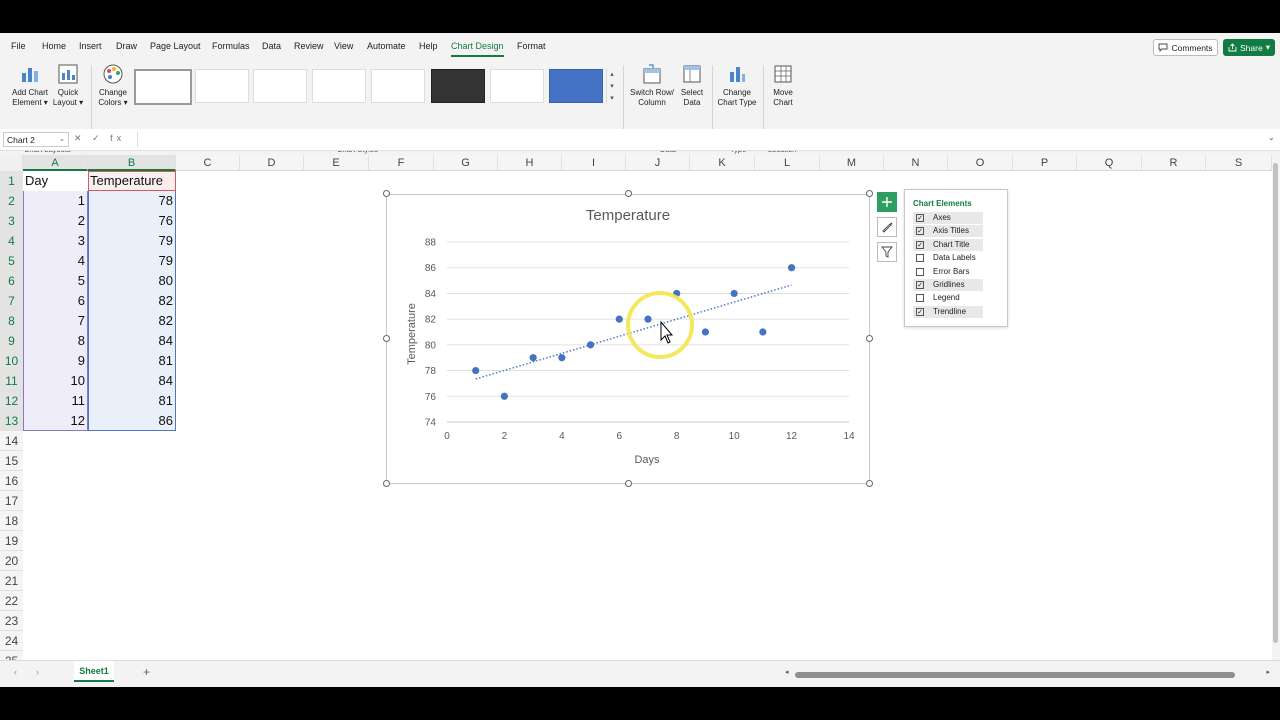 The width and height of the screenshot is (1280, 720). What do you see at coordinates (11, 421) in the screenshot?
I see `row-header: 13` at bounding box center [11, 421].